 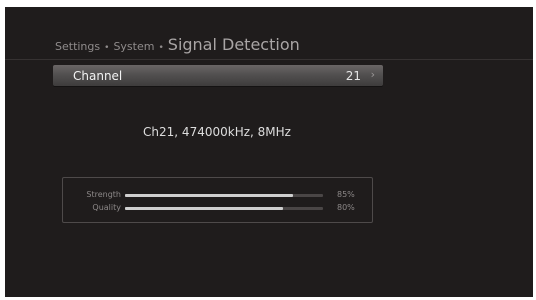 What do you see at coordinates (204, 208) in the screenshot?
I see `quality-bar-fill` at bounding box center [204, 208].